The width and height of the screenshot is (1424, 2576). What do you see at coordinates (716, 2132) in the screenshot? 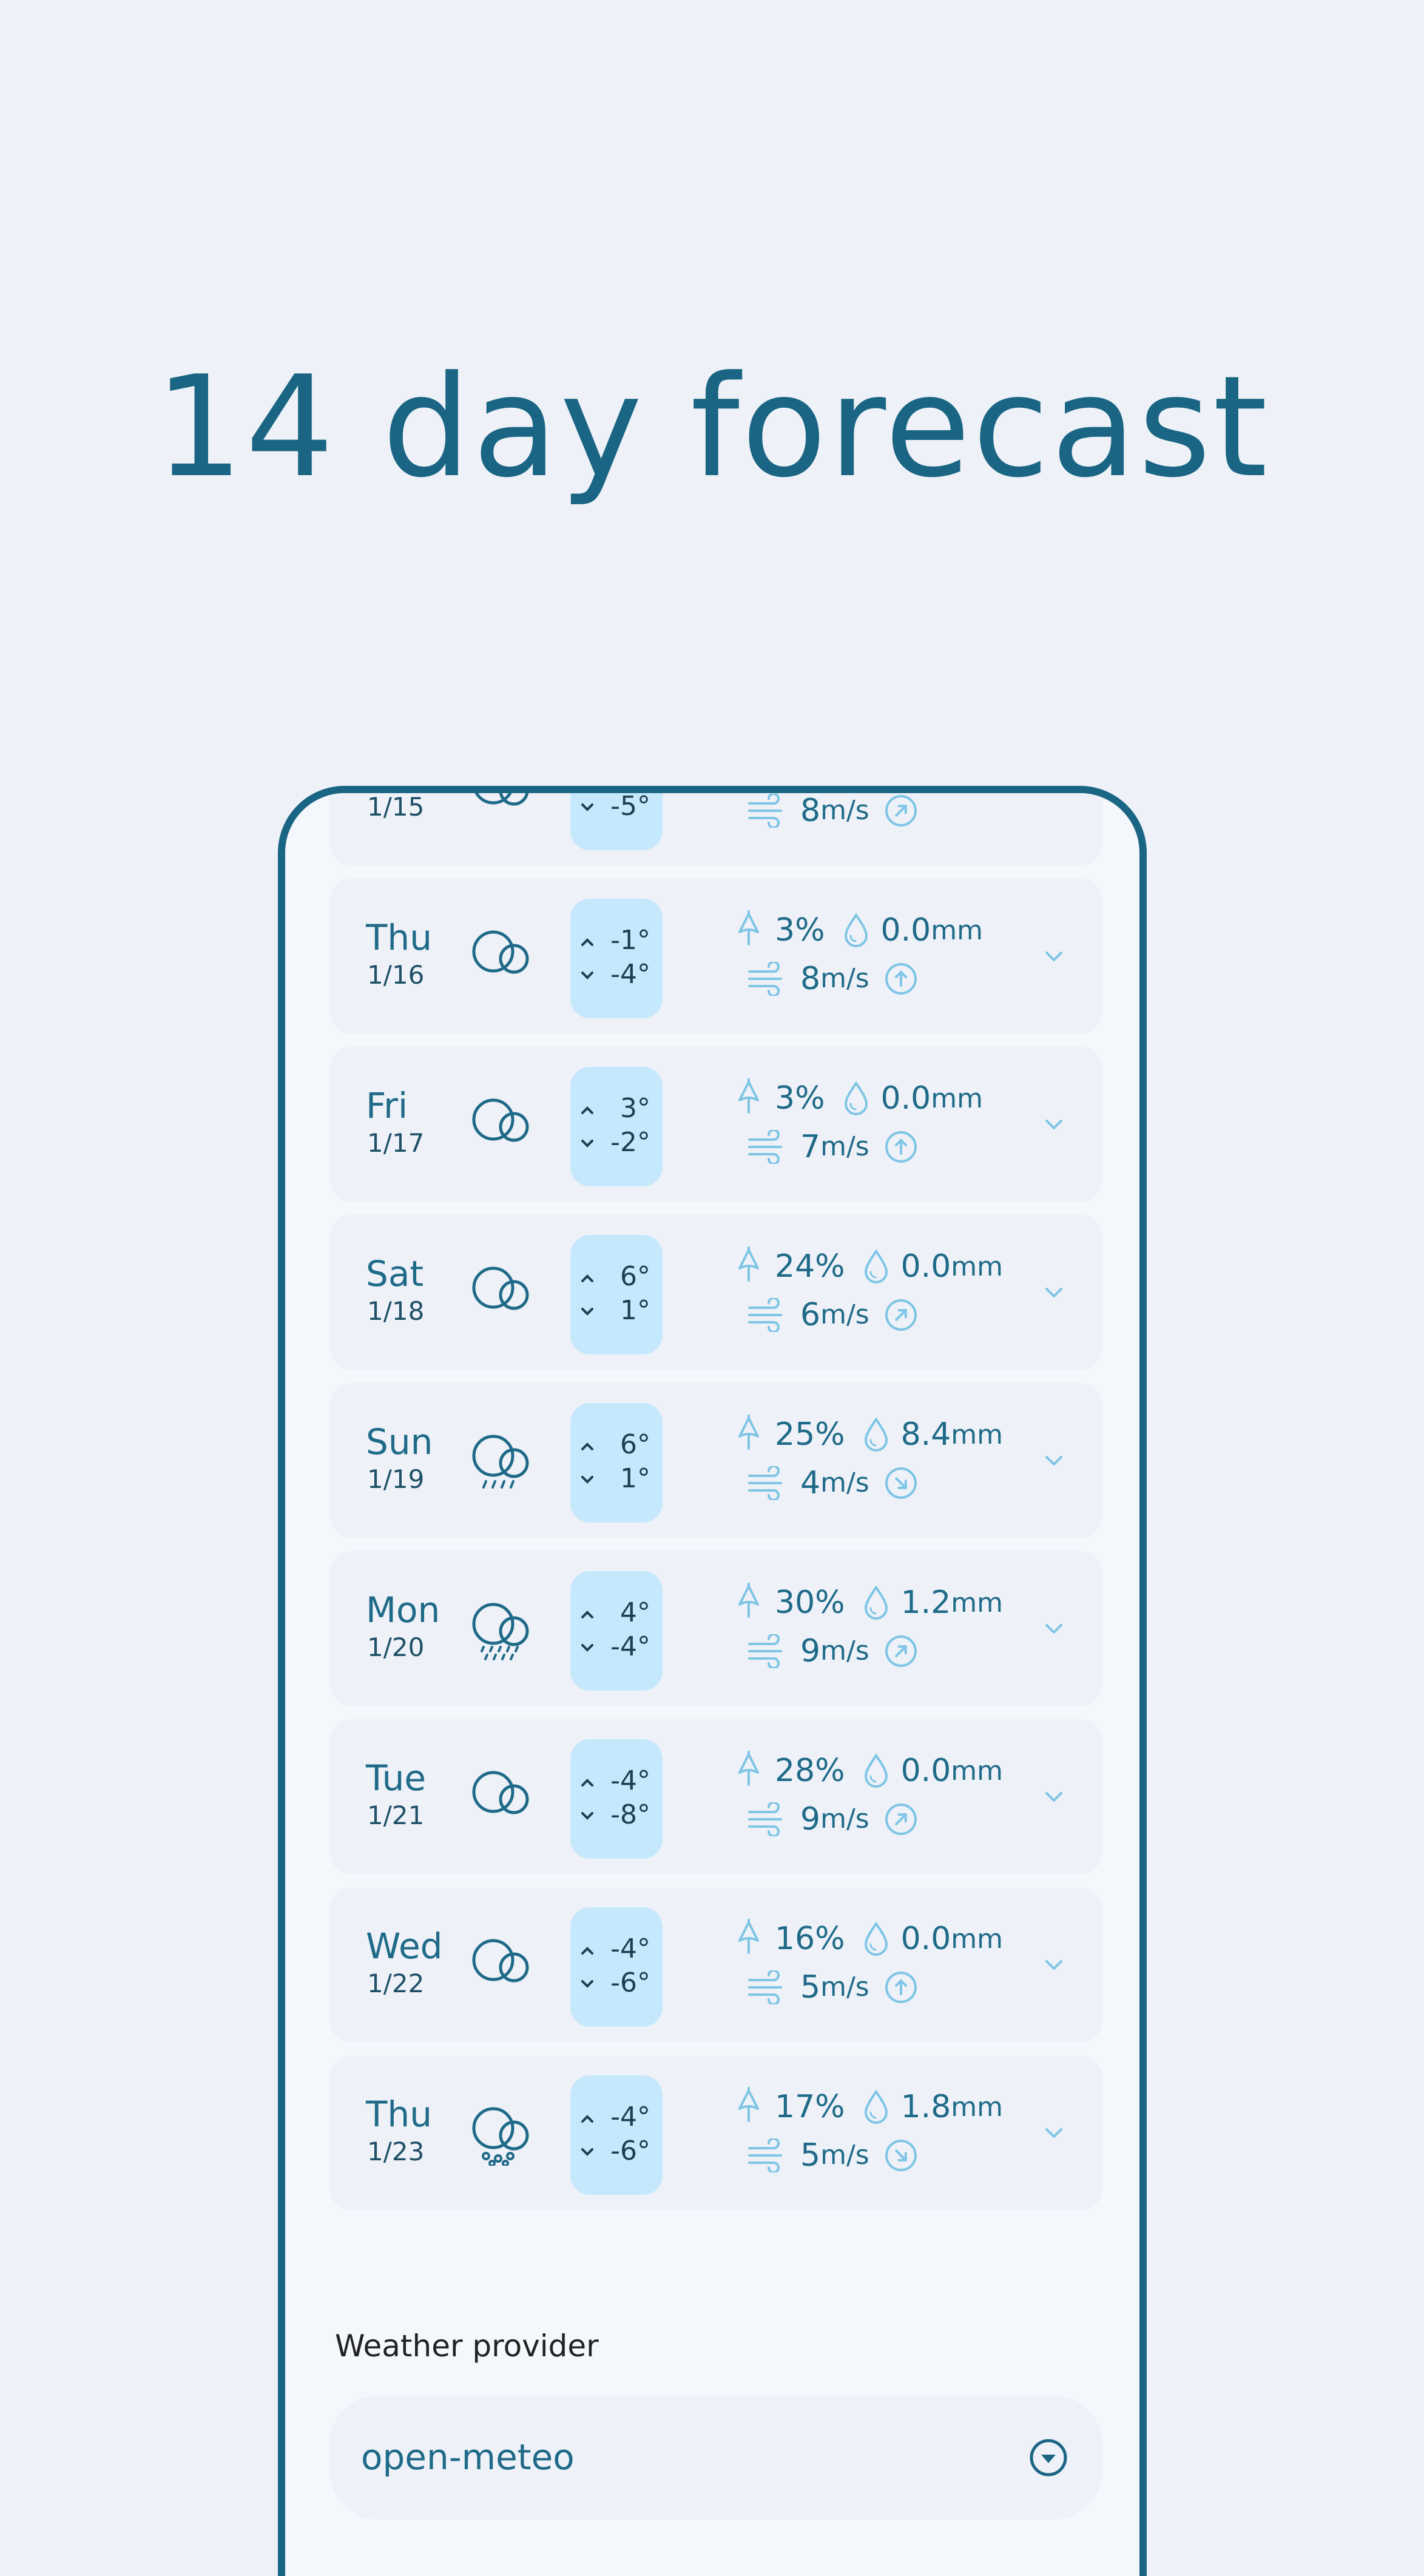
I see `forecast-row: Thu 1/23 -4° -6° 17% 1.8 mm 5 m/s` at bounding box center [716, 2132].